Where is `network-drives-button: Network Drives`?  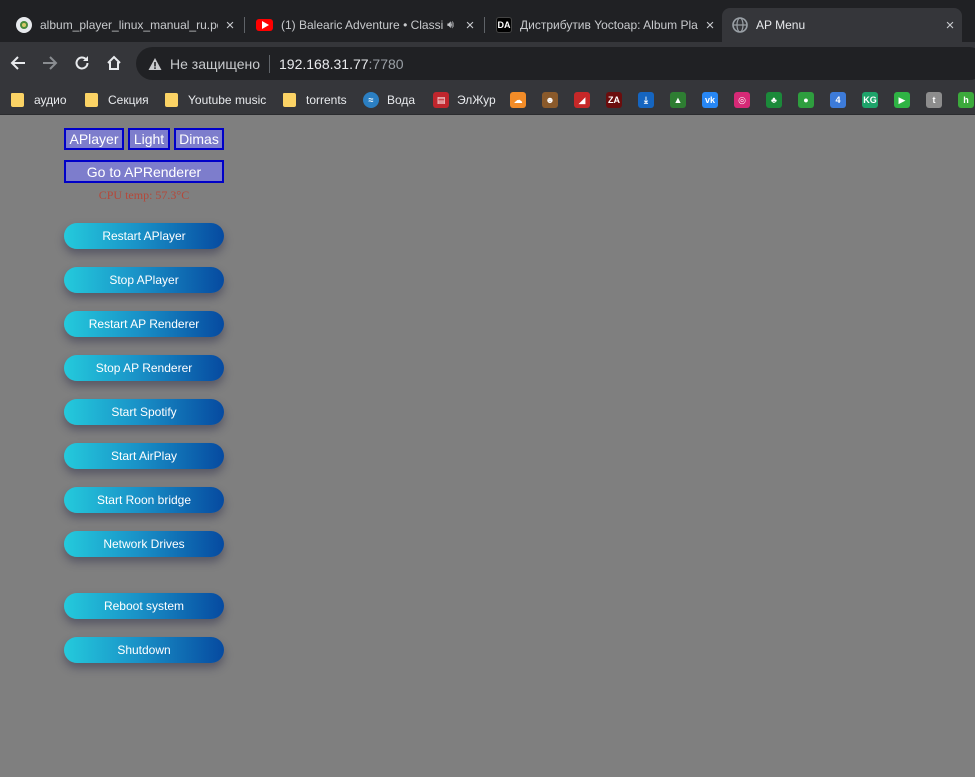 network-drives-button: Network Drives is located at coordinates (144, 544).